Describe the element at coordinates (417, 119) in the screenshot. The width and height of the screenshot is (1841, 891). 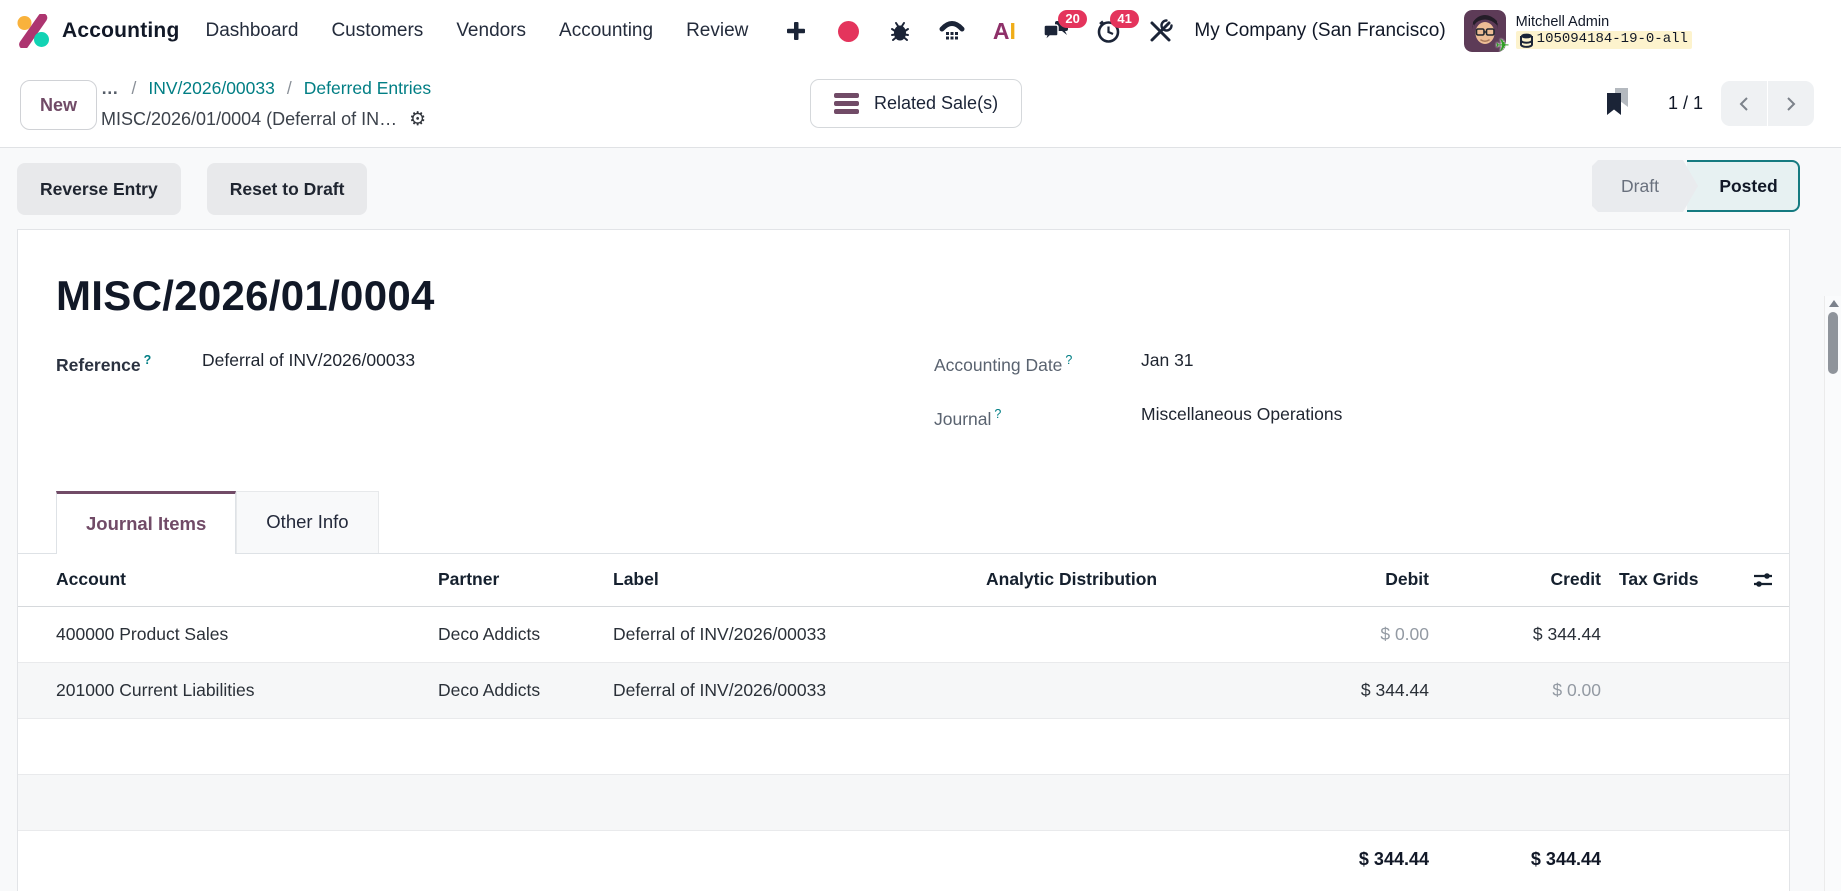
I see `gear-icon: ⚙` at that location.